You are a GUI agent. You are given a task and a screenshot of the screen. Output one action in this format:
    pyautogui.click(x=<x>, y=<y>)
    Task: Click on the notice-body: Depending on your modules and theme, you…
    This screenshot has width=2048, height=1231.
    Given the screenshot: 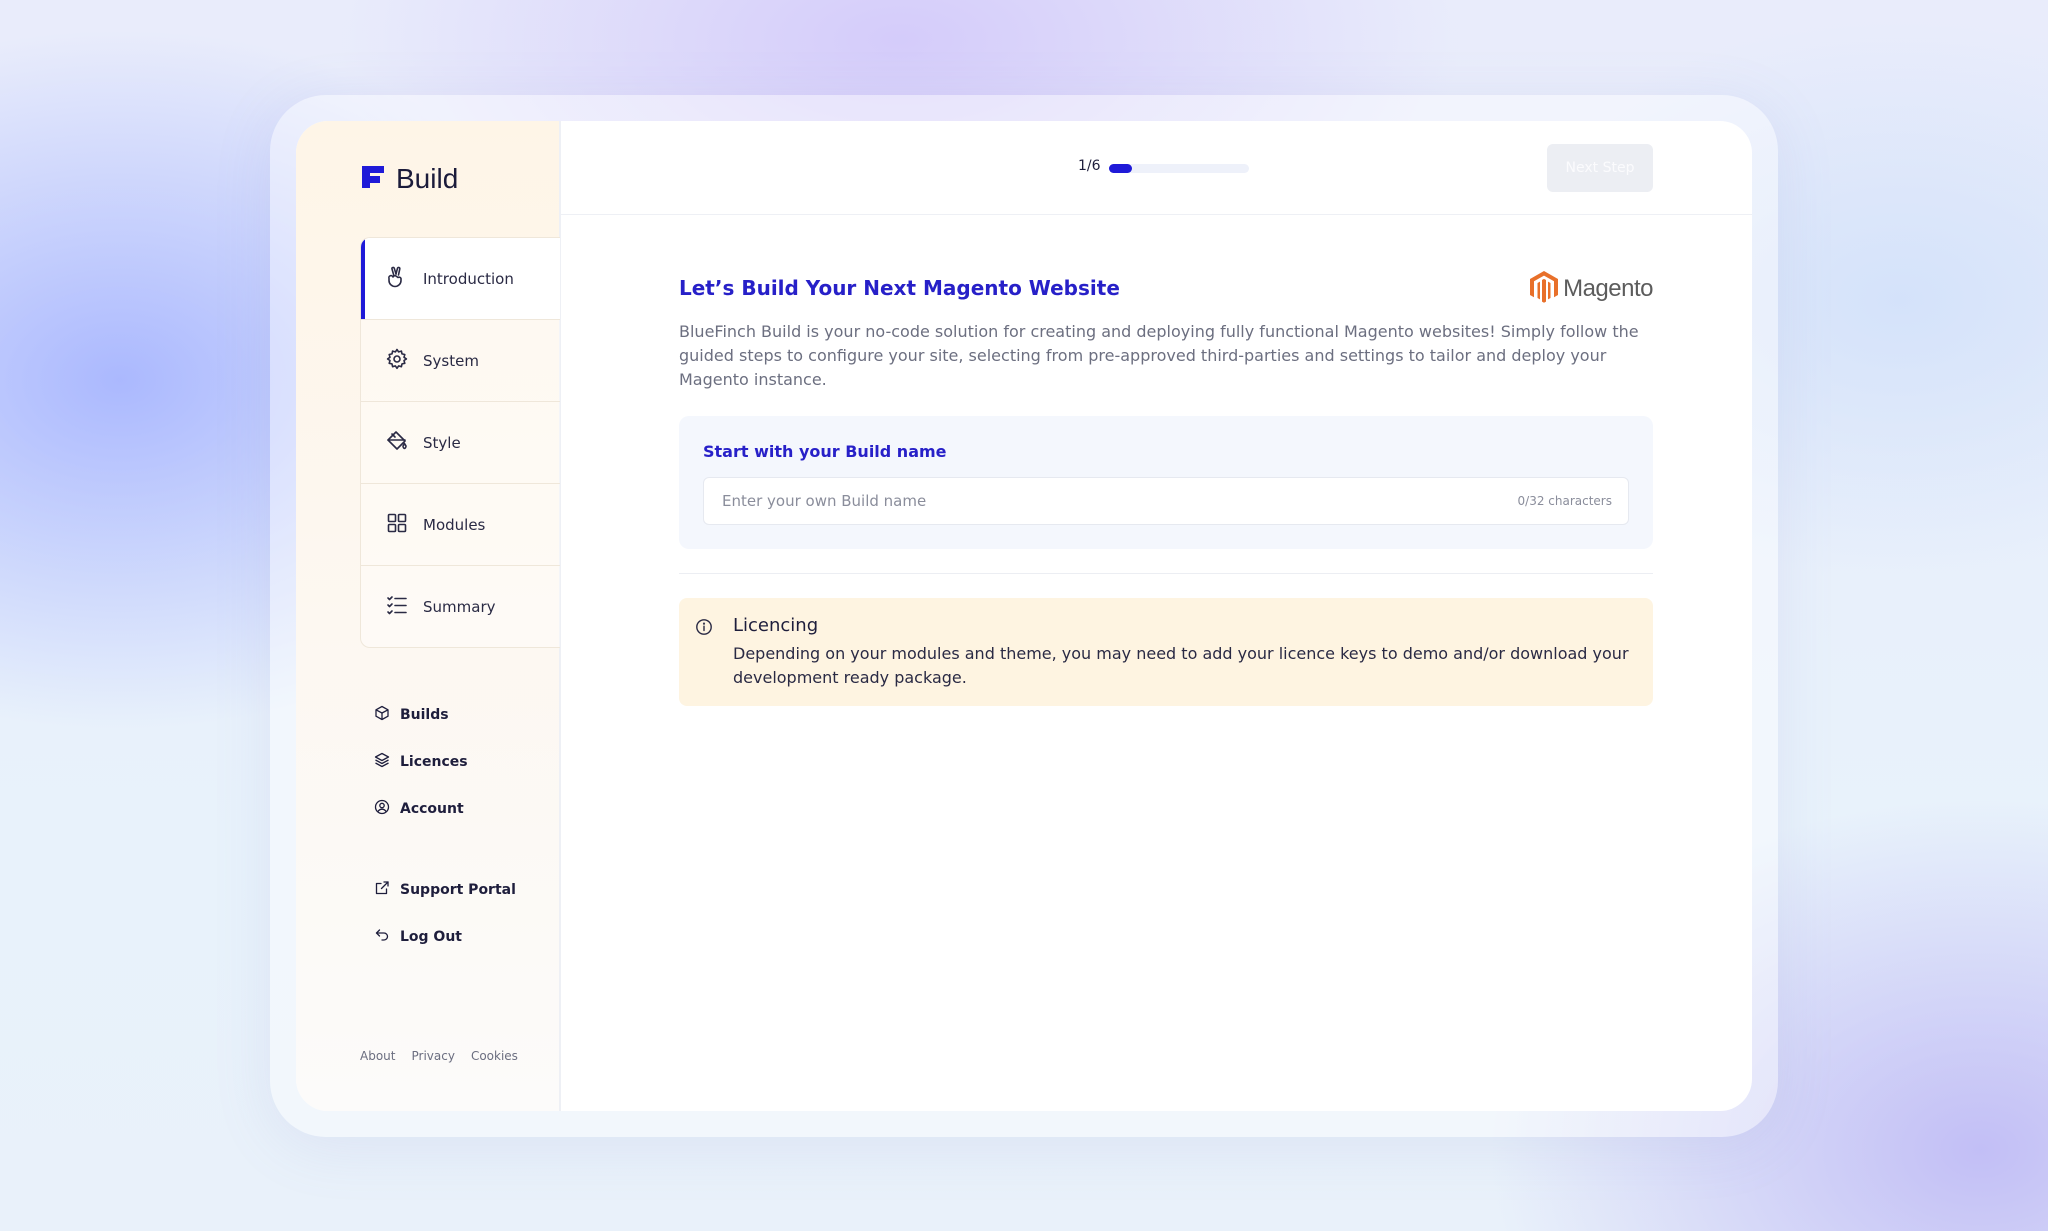 What is the action you would take?
    pyautogui.click(x=1181, y=665)
    